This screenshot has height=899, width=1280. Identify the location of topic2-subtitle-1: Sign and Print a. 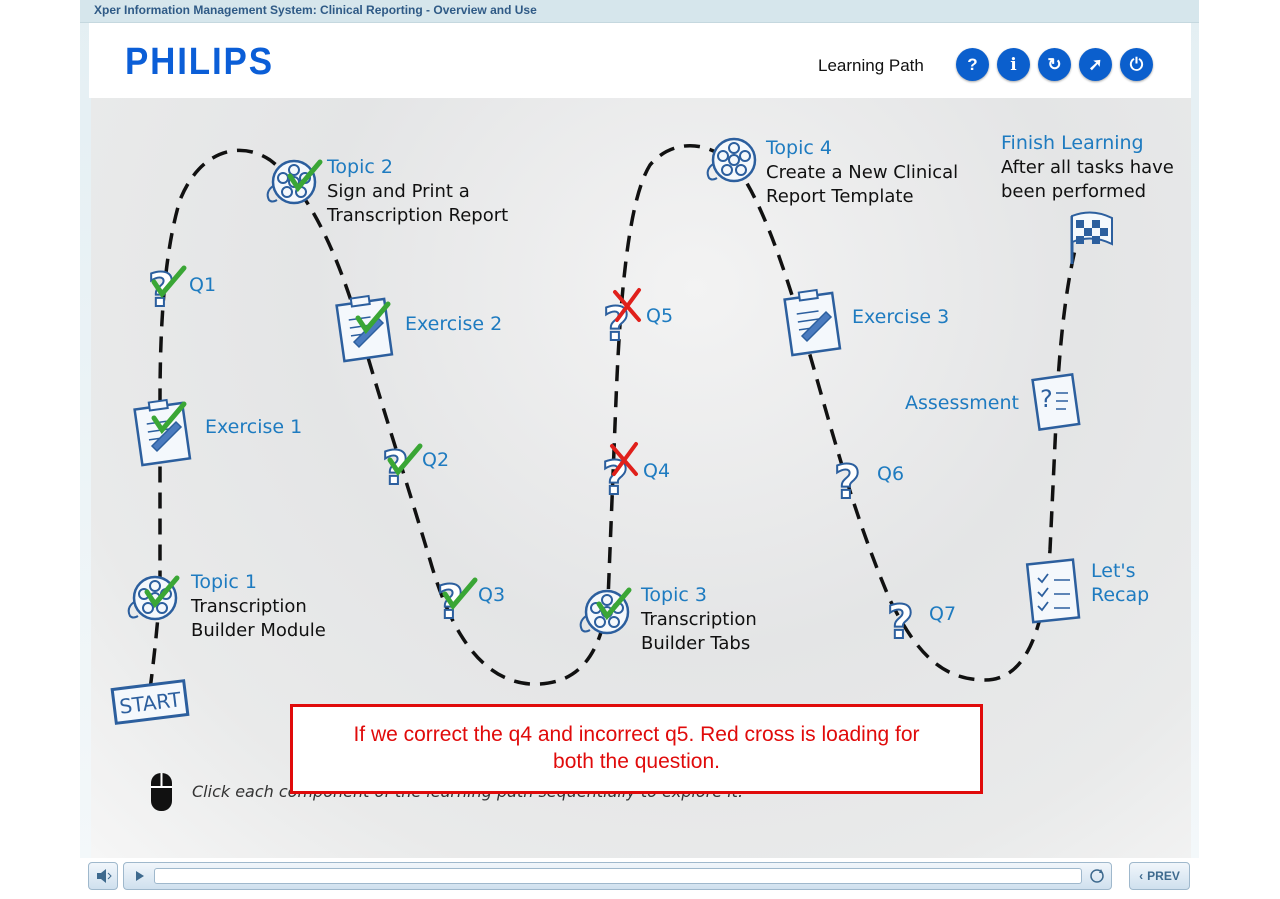
(398, 191).